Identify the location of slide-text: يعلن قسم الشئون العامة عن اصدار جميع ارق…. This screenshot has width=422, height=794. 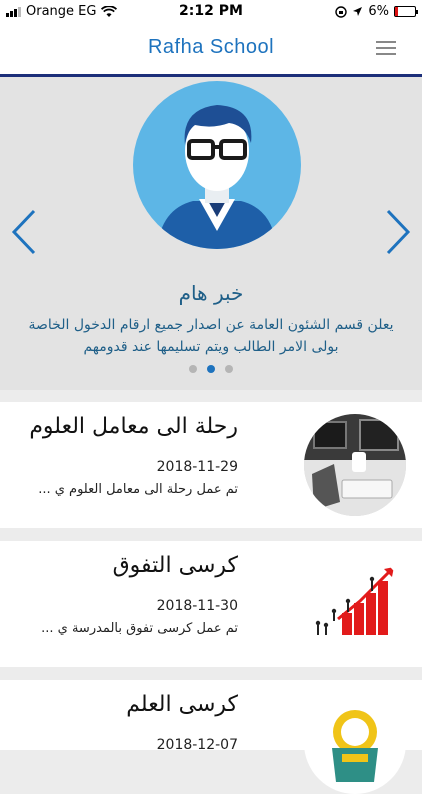
(211, 336).